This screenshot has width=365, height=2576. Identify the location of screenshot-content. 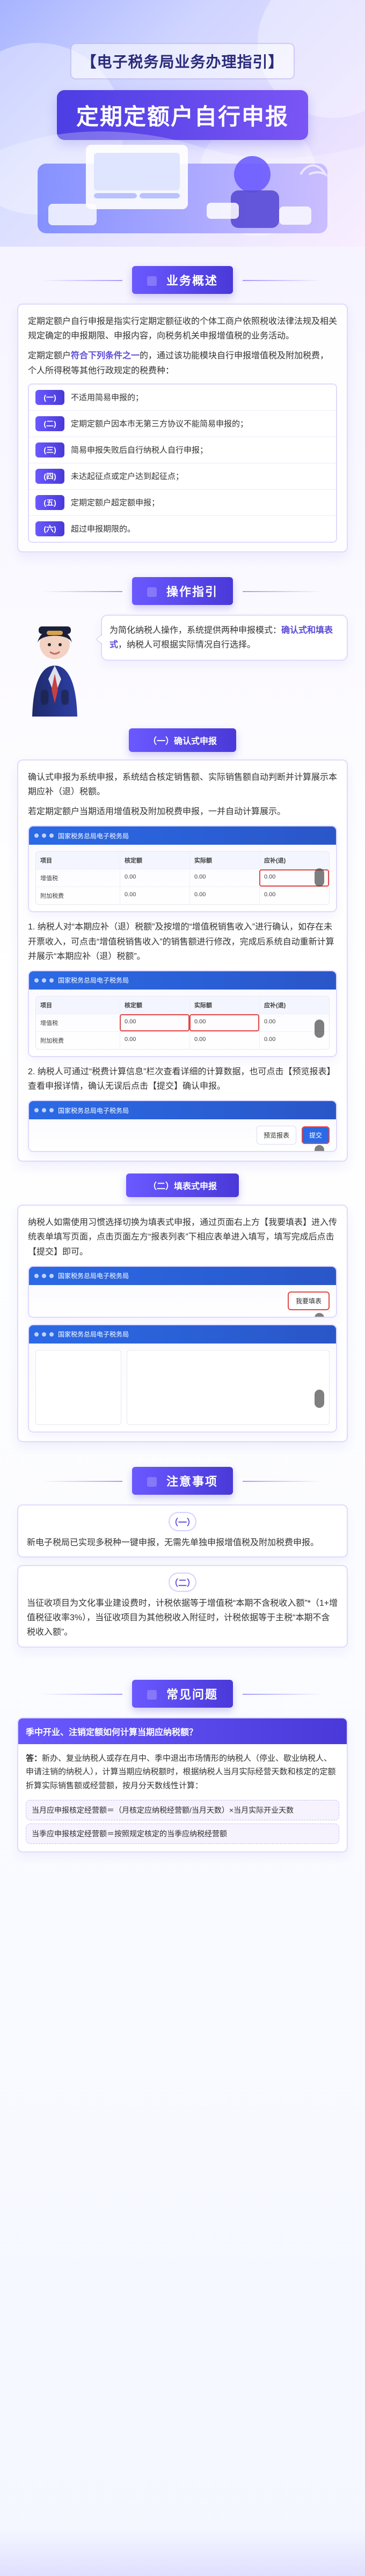
(182, 1387).